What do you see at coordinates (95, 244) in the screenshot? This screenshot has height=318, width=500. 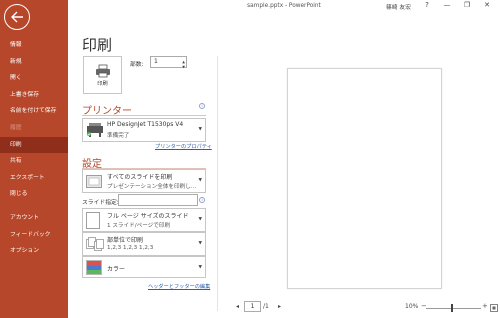 I see `collate-icon` at bounding box center [95, 244].